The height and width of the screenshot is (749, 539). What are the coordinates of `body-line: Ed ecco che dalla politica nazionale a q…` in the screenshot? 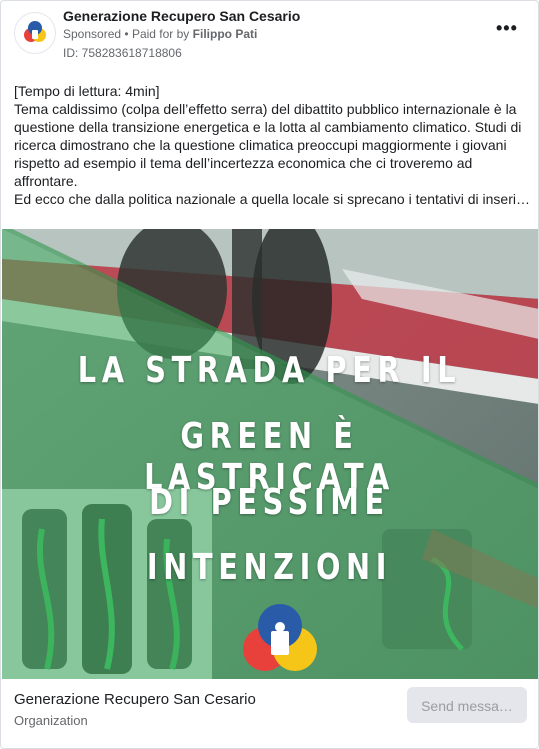 It's located at (271, 199).